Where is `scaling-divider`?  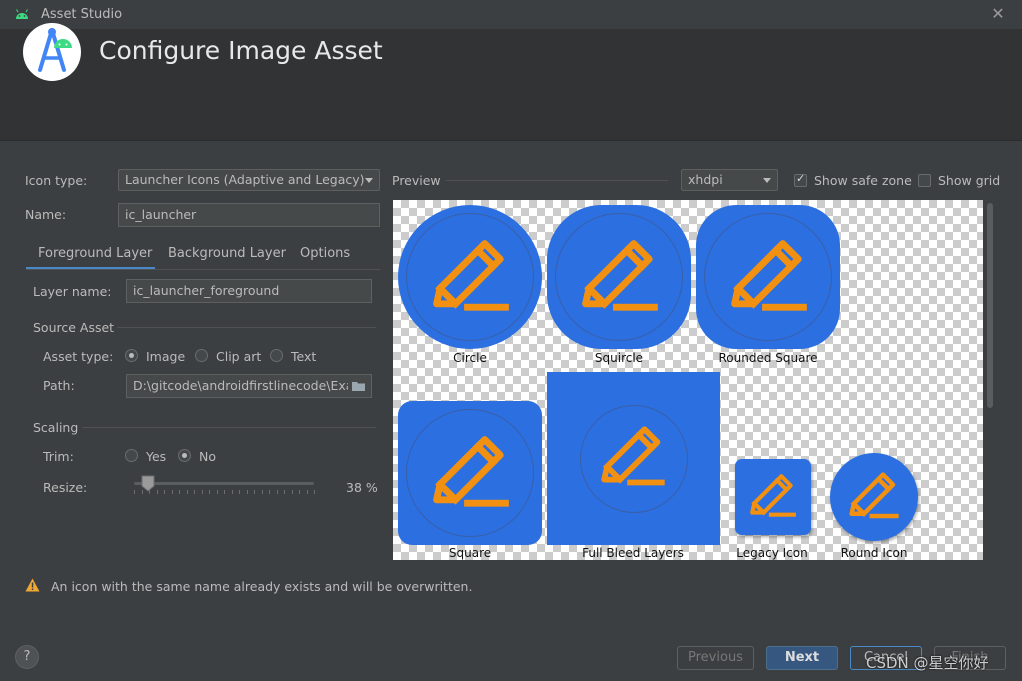
scaling-divider is located at coordinates (229, 427).